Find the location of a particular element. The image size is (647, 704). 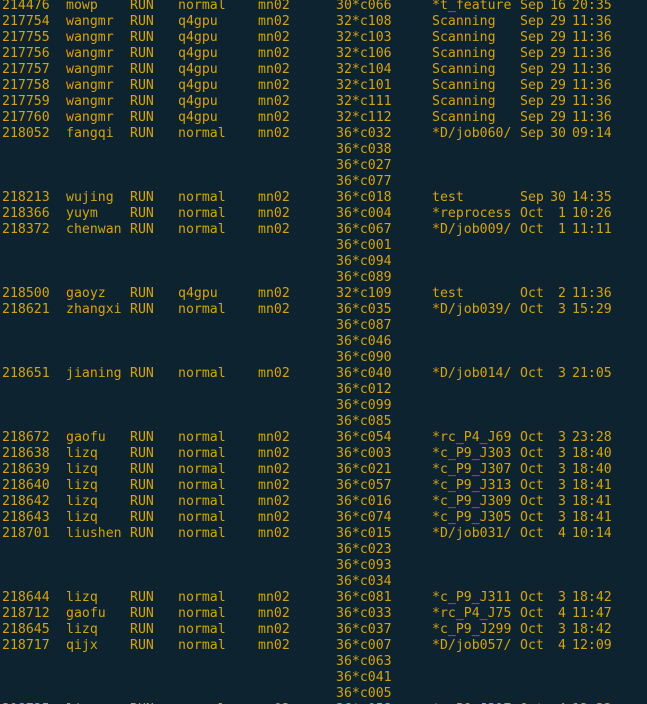

cell-user: liushen is located at coordinates (94, 533).